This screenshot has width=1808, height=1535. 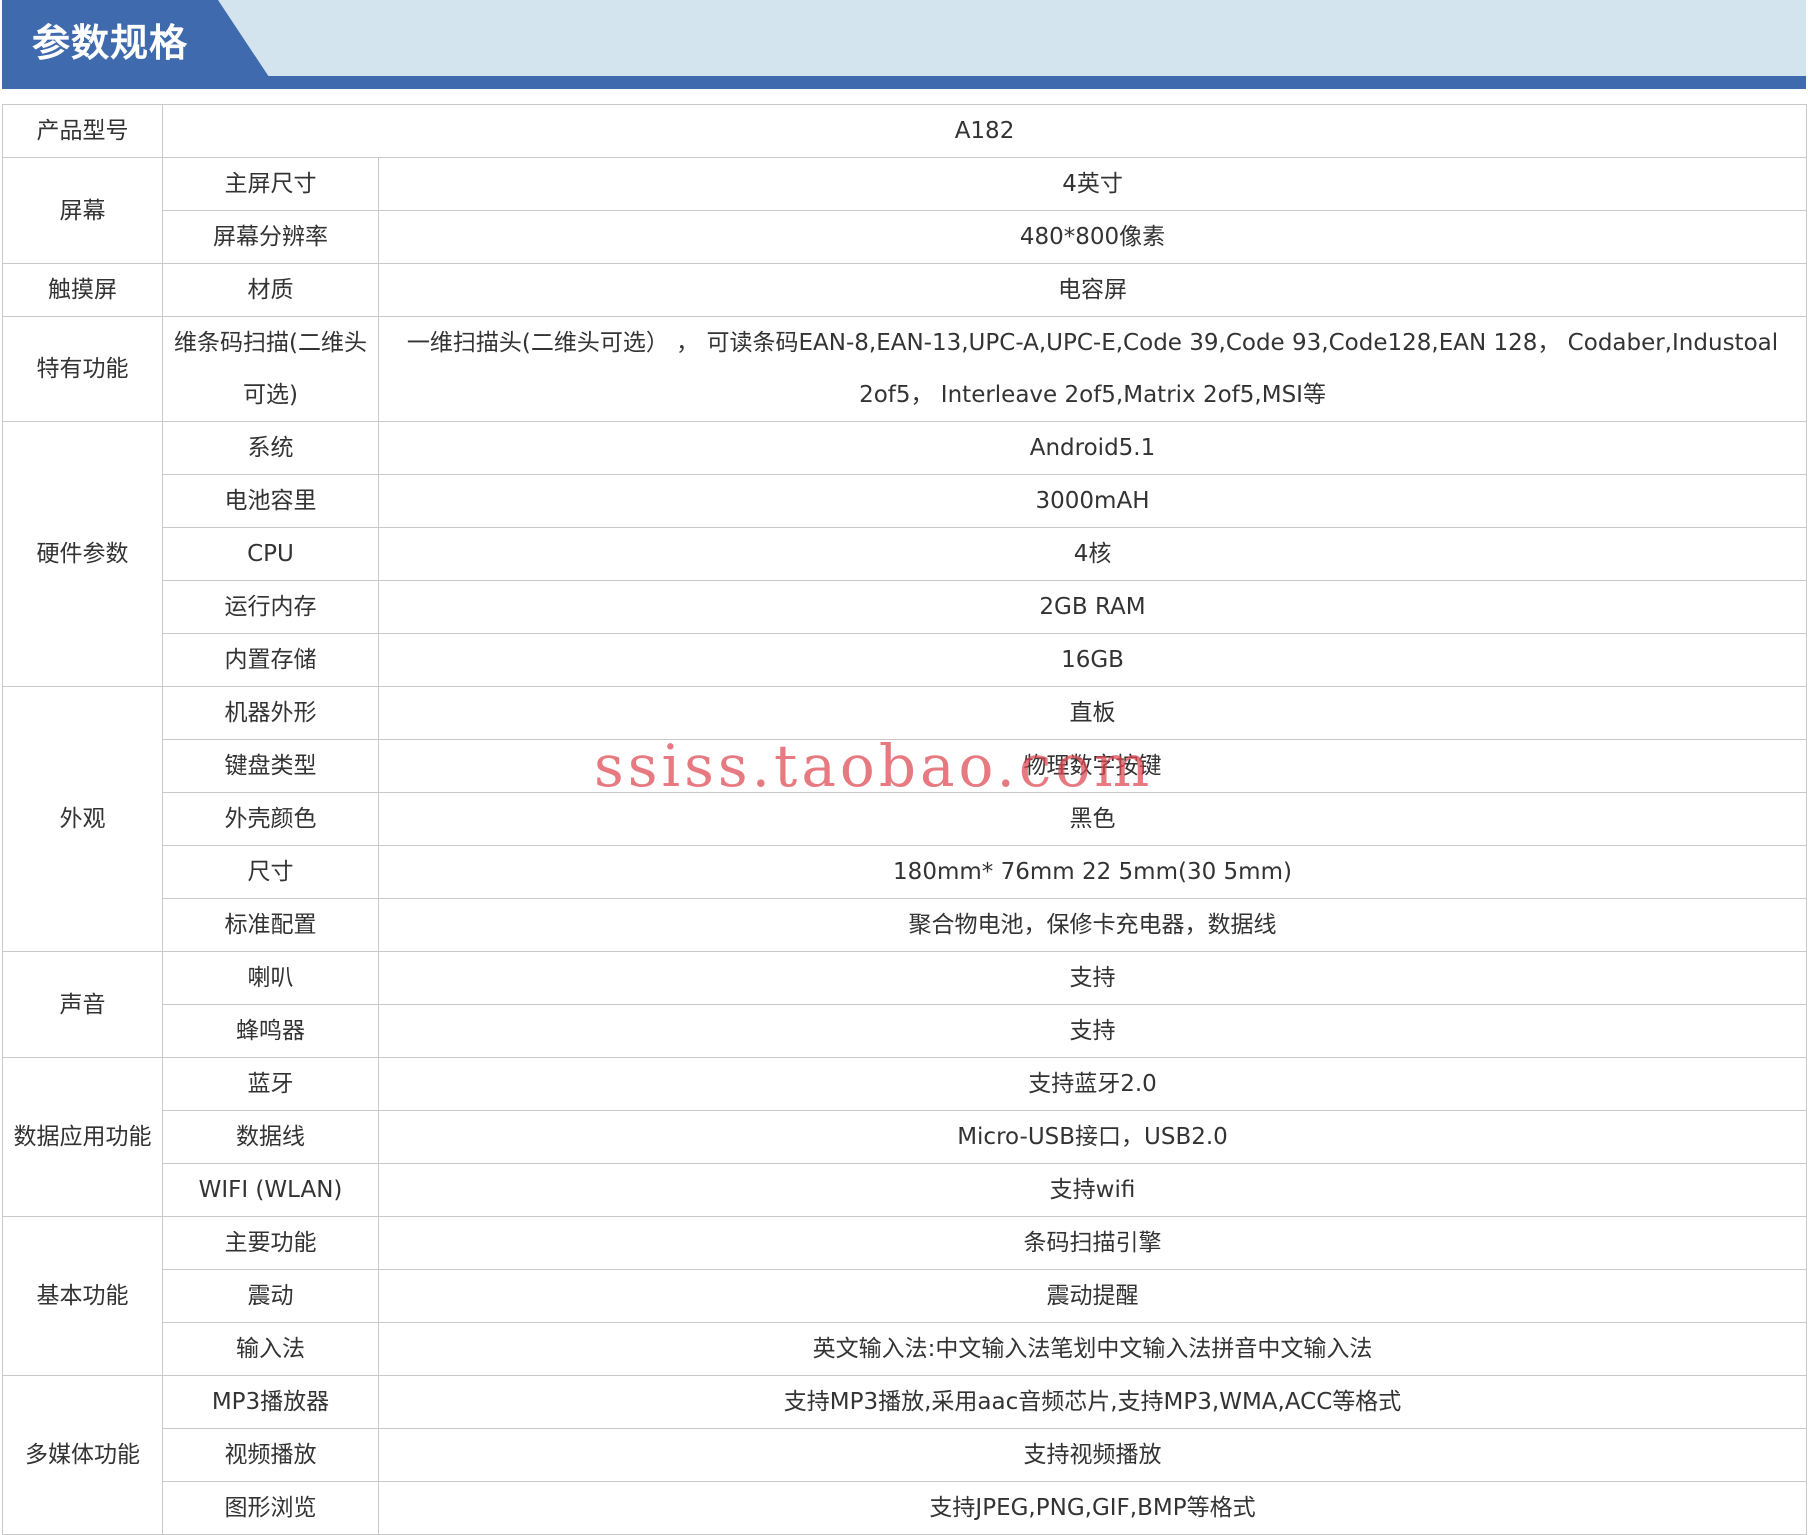 What do you see at coordinates (270, 369) in the screenshot?
I see `spec-label: 维条码扫描(二维头可选)` at bounding box center [270, 369].